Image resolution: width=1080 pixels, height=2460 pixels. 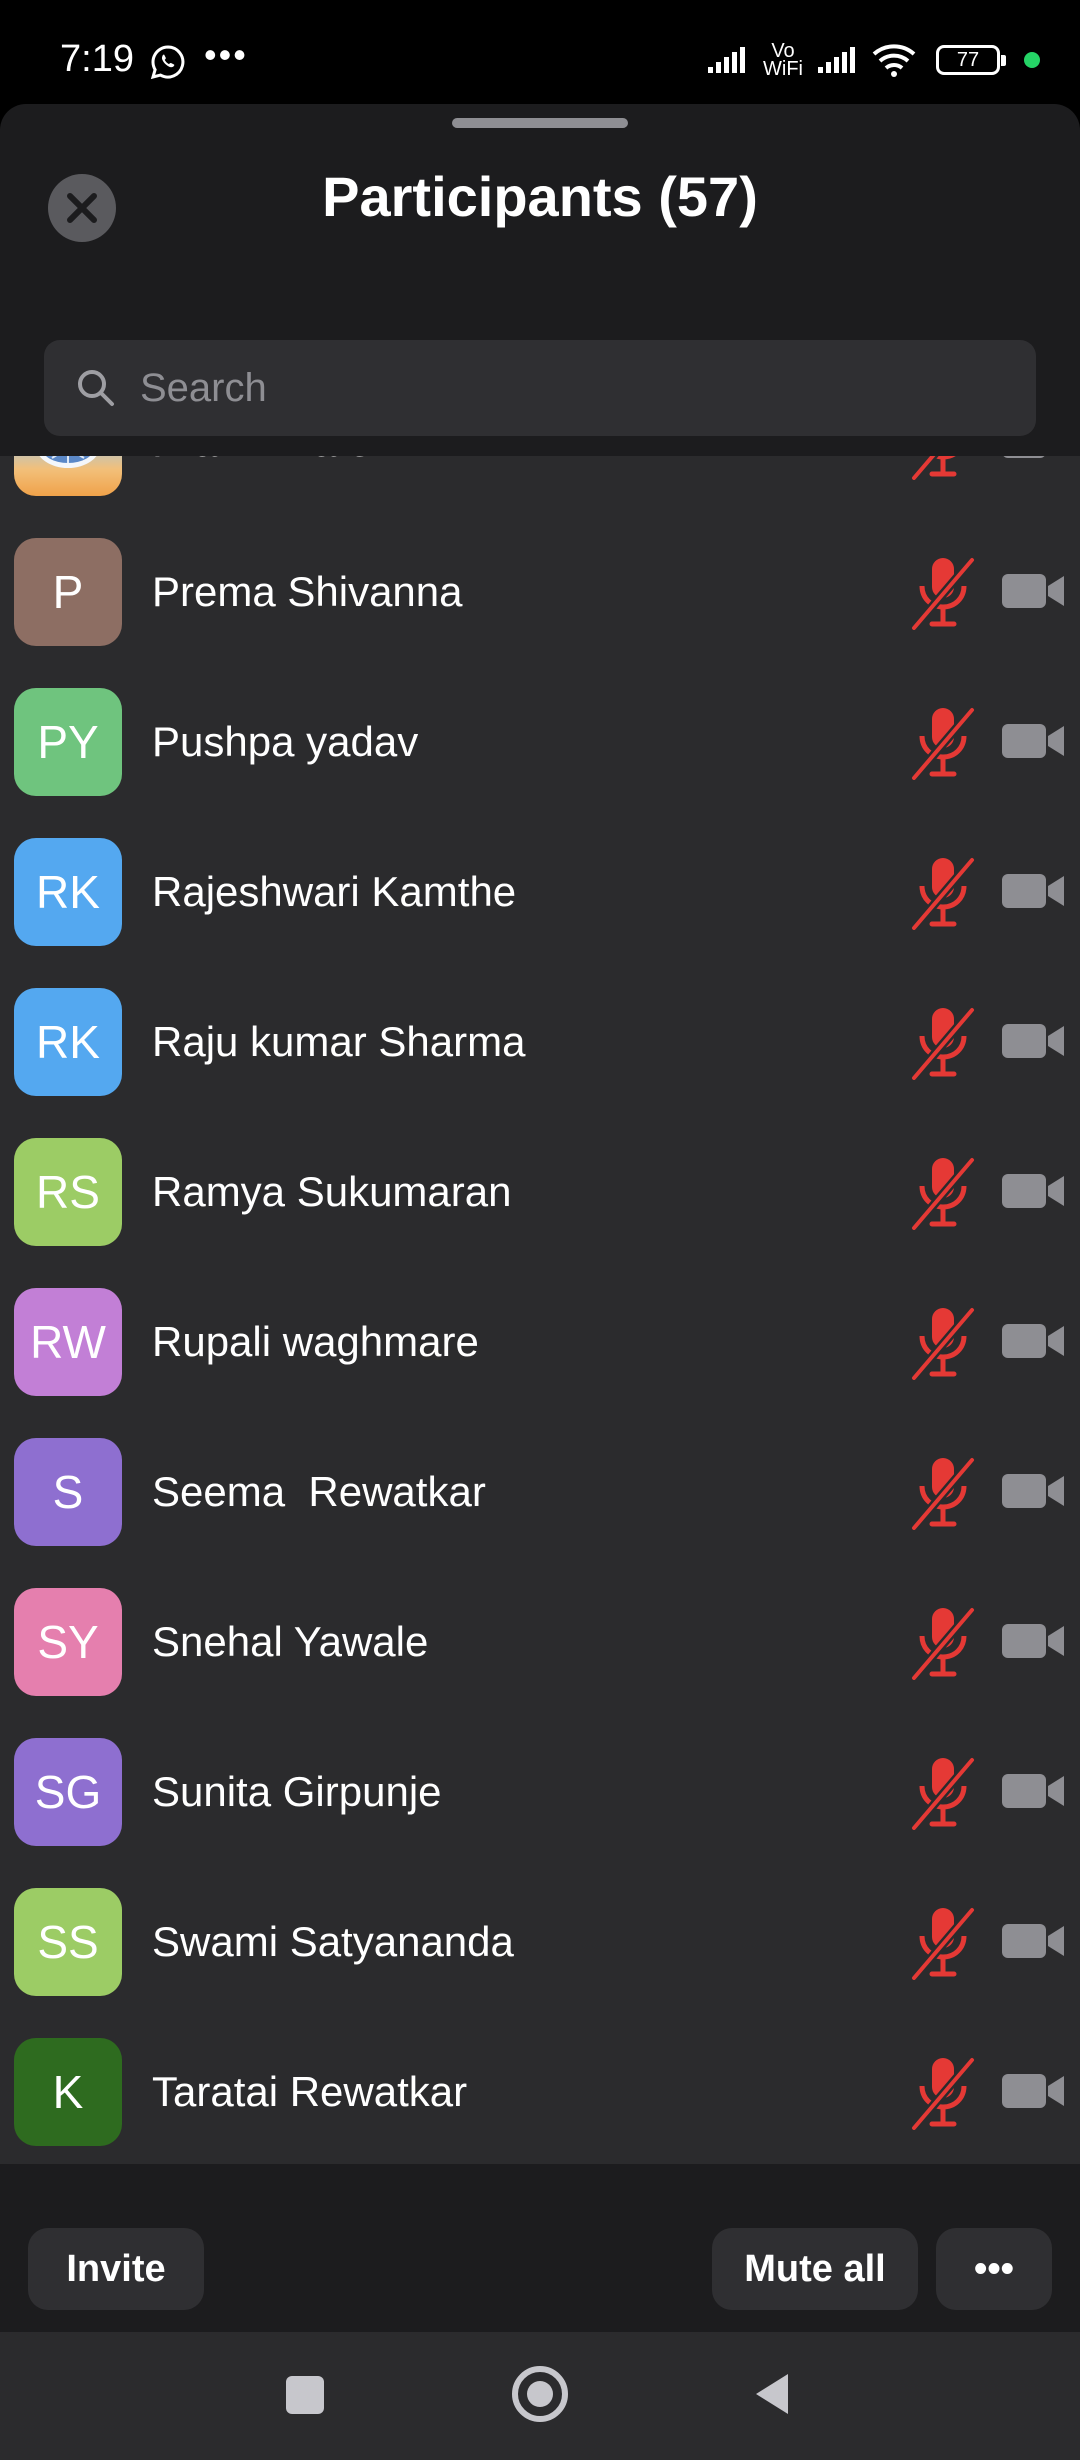 What do you see at coordinates (815, 2269) in the screenshot?
I see `mute-all-button: Mute all` at bounding box center [815, 2269].